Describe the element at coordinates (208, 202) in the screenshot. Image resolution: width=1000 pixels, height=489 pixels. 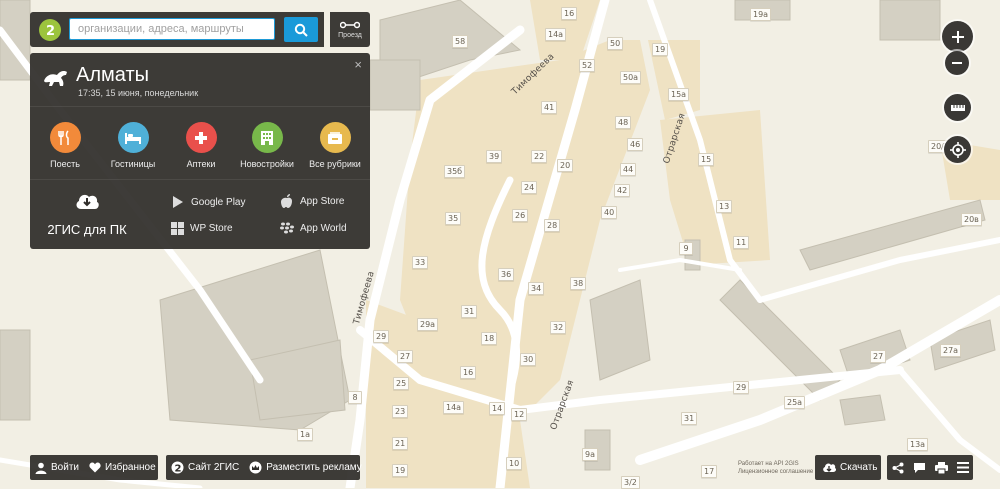
I see `google-play-link: Google Play` at that location.